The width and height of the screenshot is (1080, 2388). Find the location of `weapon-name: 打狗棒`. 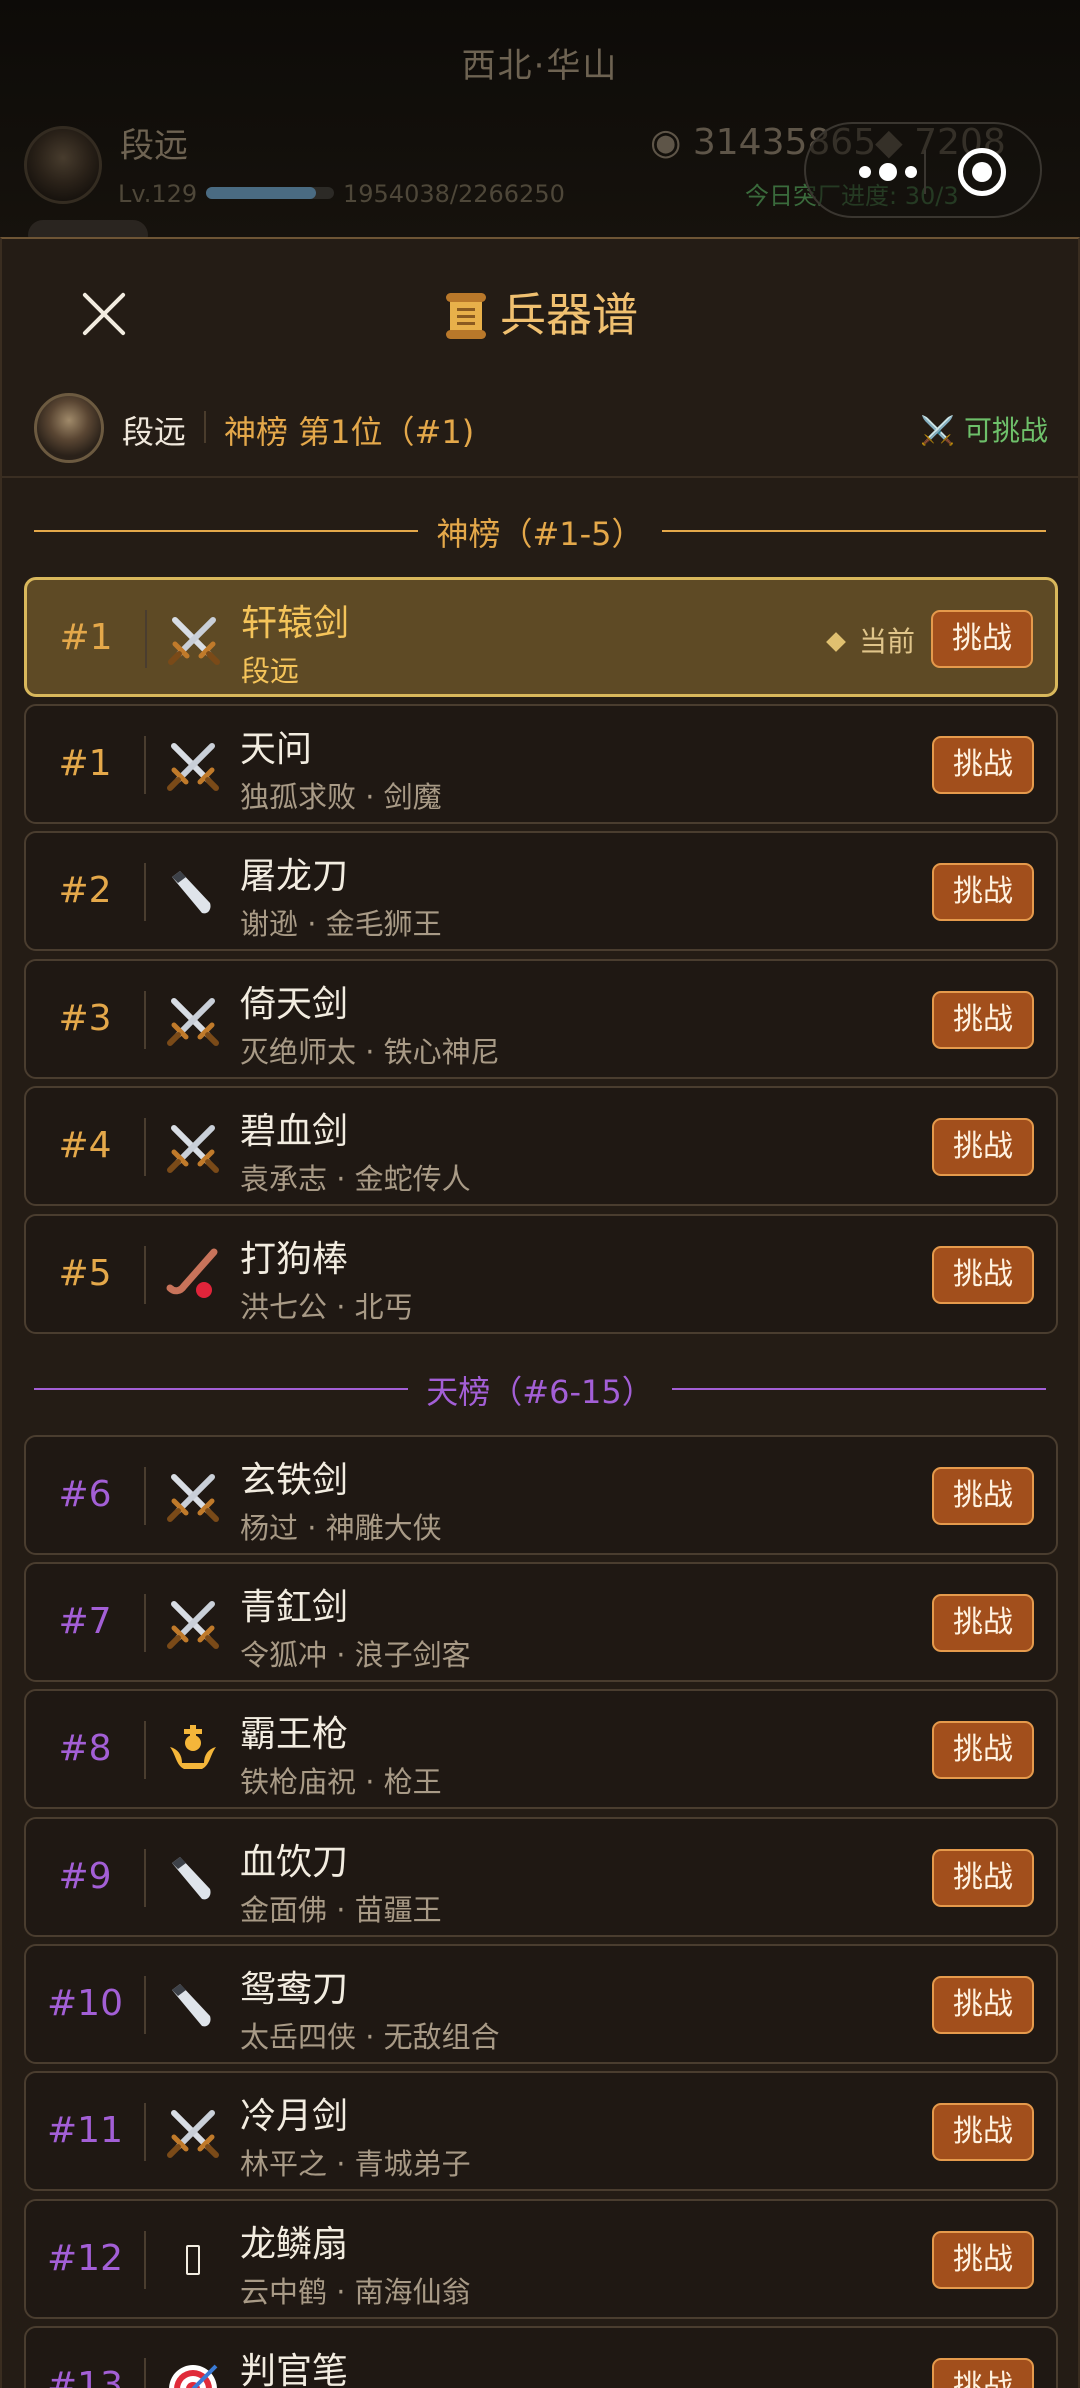

weapon-name: 打狗棒 is located at coordinates (294, 1259).